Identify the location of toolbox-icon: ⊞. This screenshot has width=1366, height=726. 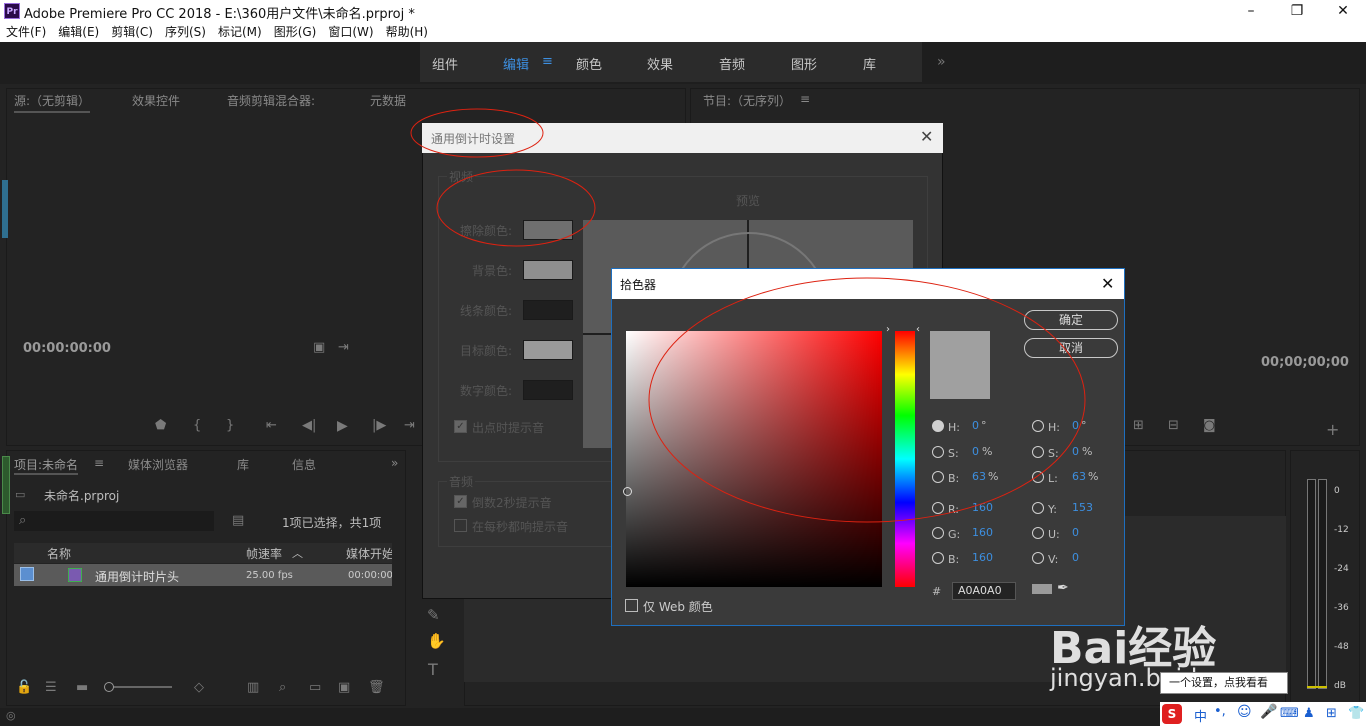
(1331, 713).